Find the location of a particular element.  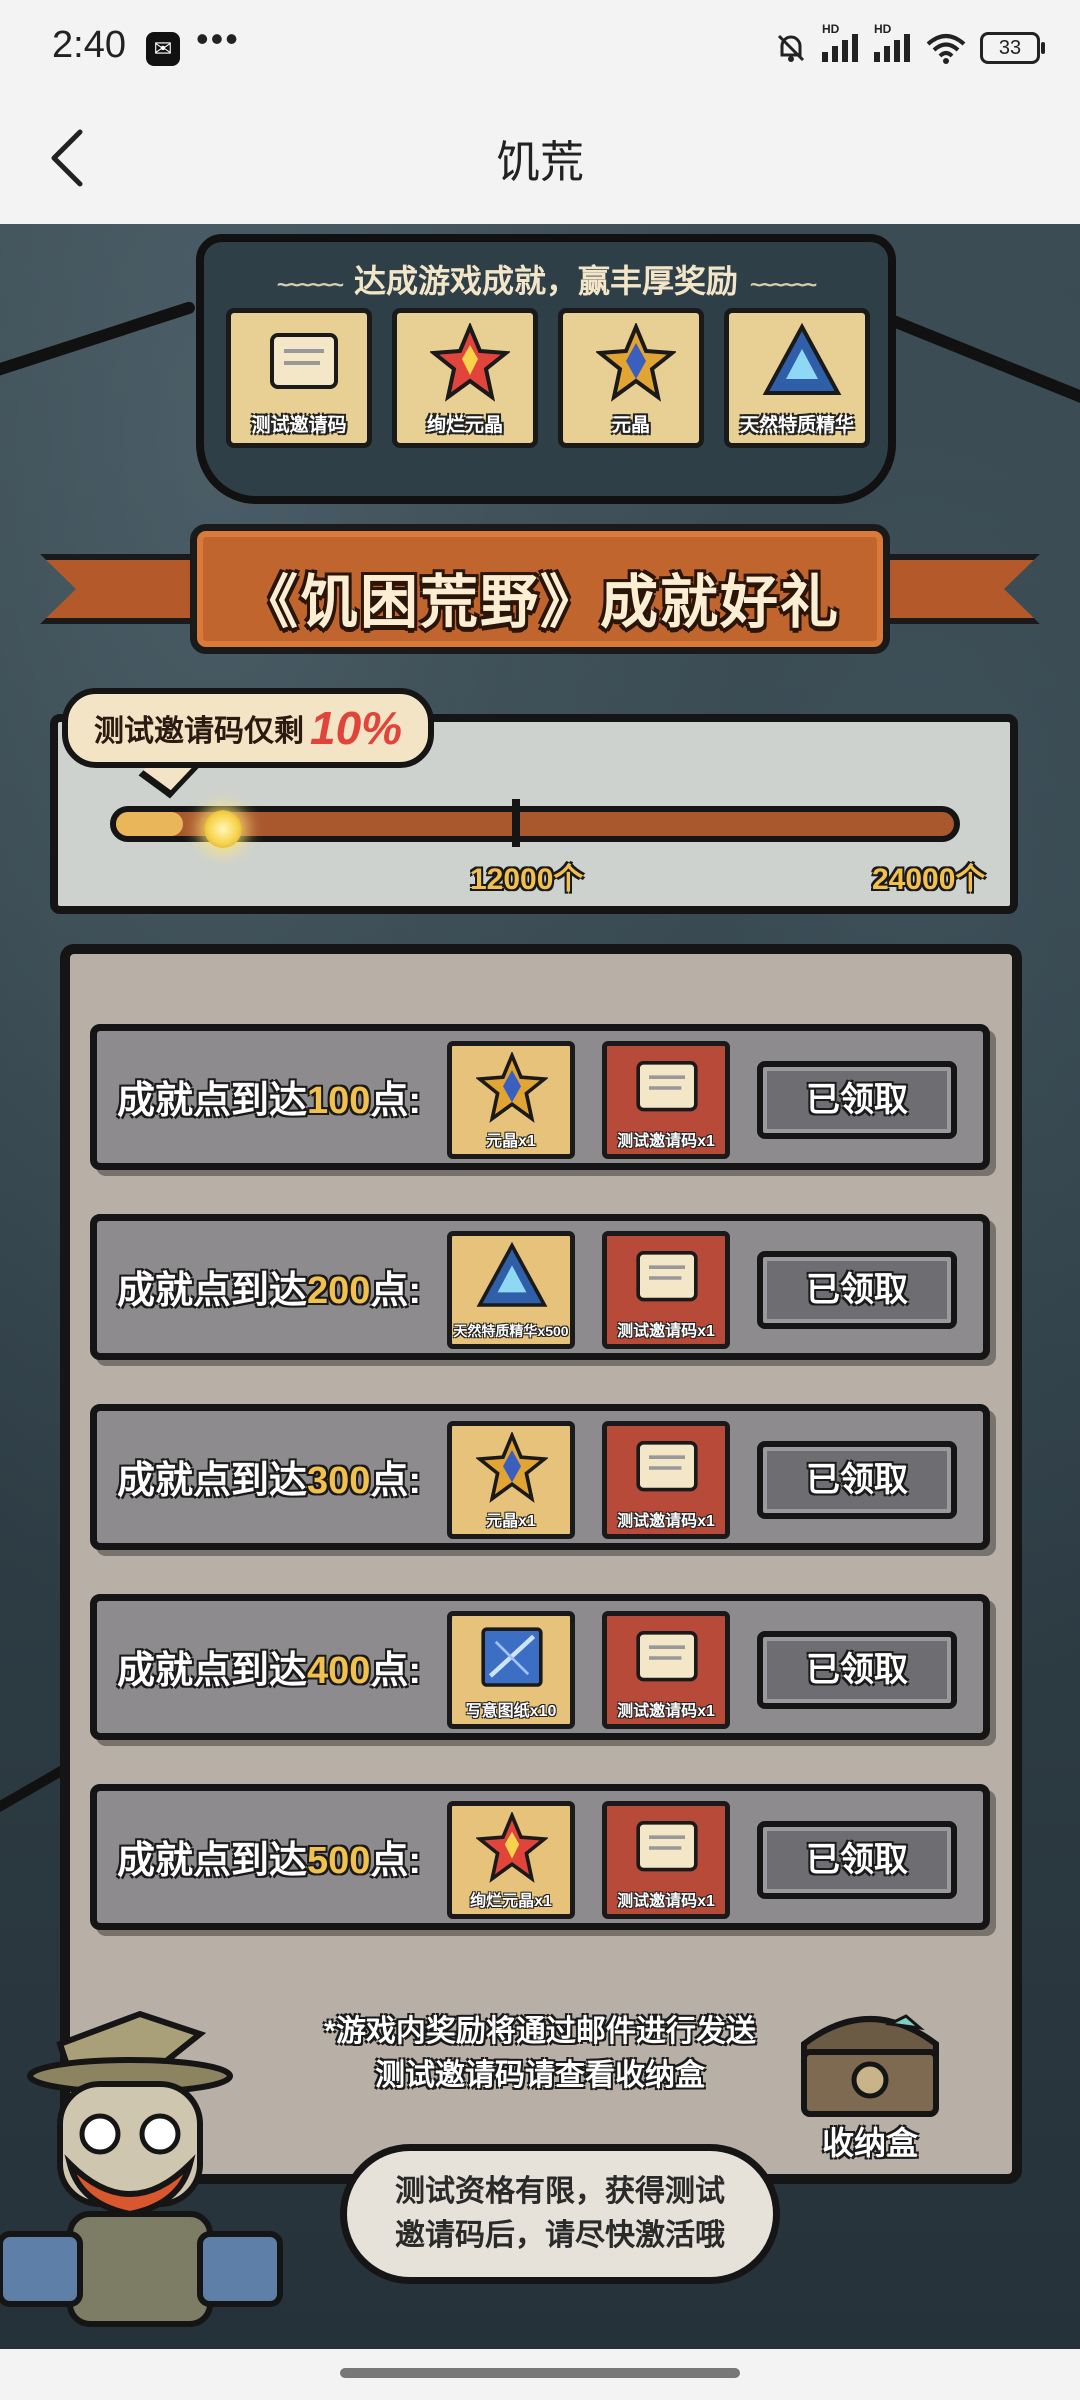

battery-icon: 33 is located at coordinates (1012, 48).